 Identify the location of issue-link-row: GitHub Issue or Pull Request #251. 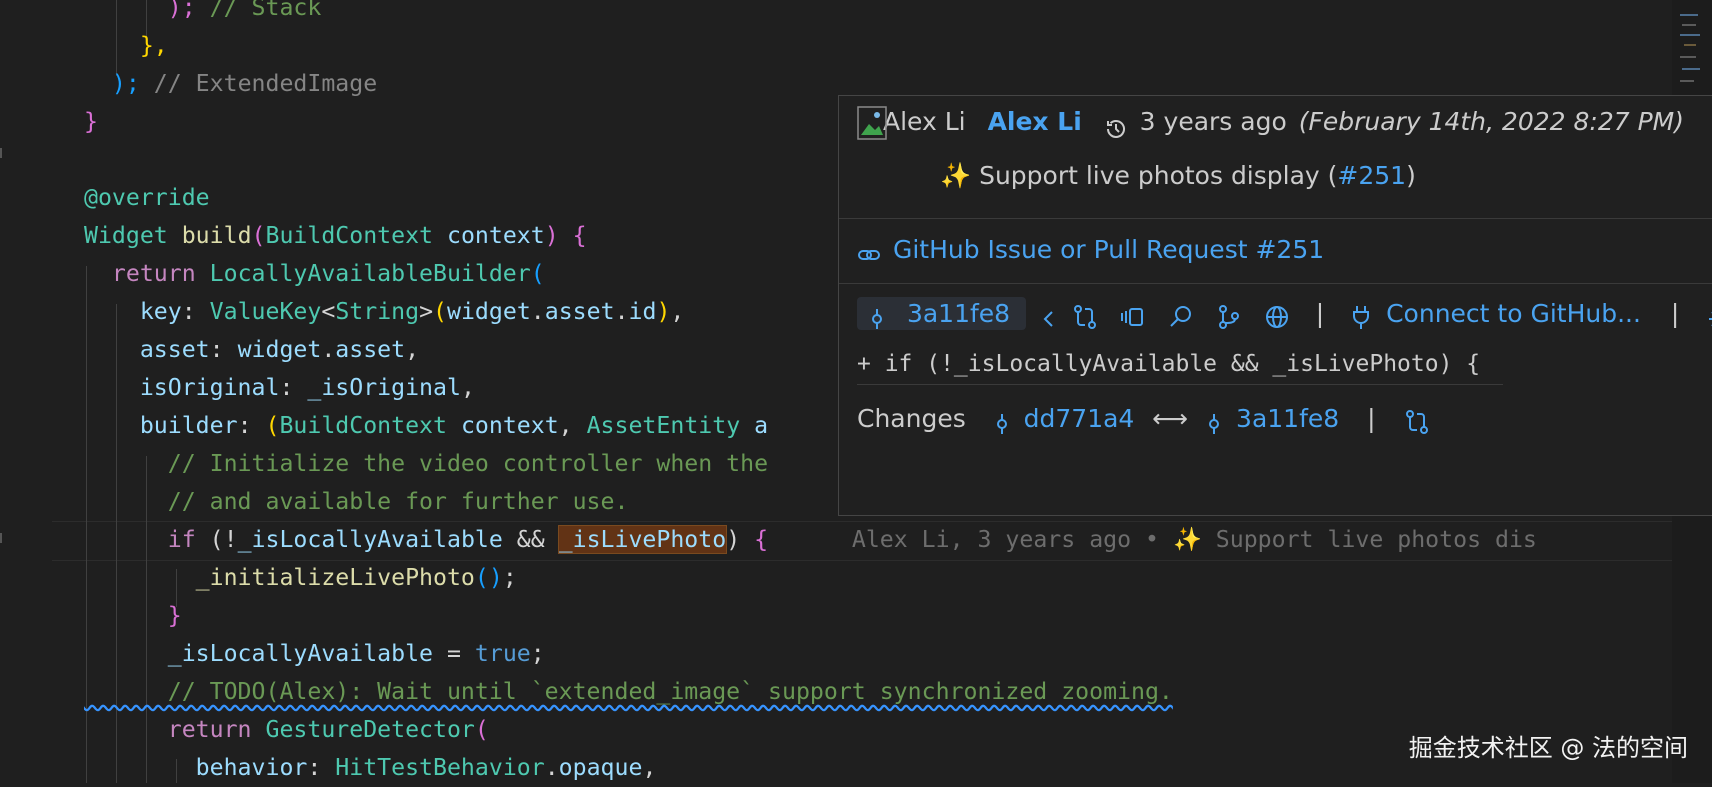
(1090, 250).